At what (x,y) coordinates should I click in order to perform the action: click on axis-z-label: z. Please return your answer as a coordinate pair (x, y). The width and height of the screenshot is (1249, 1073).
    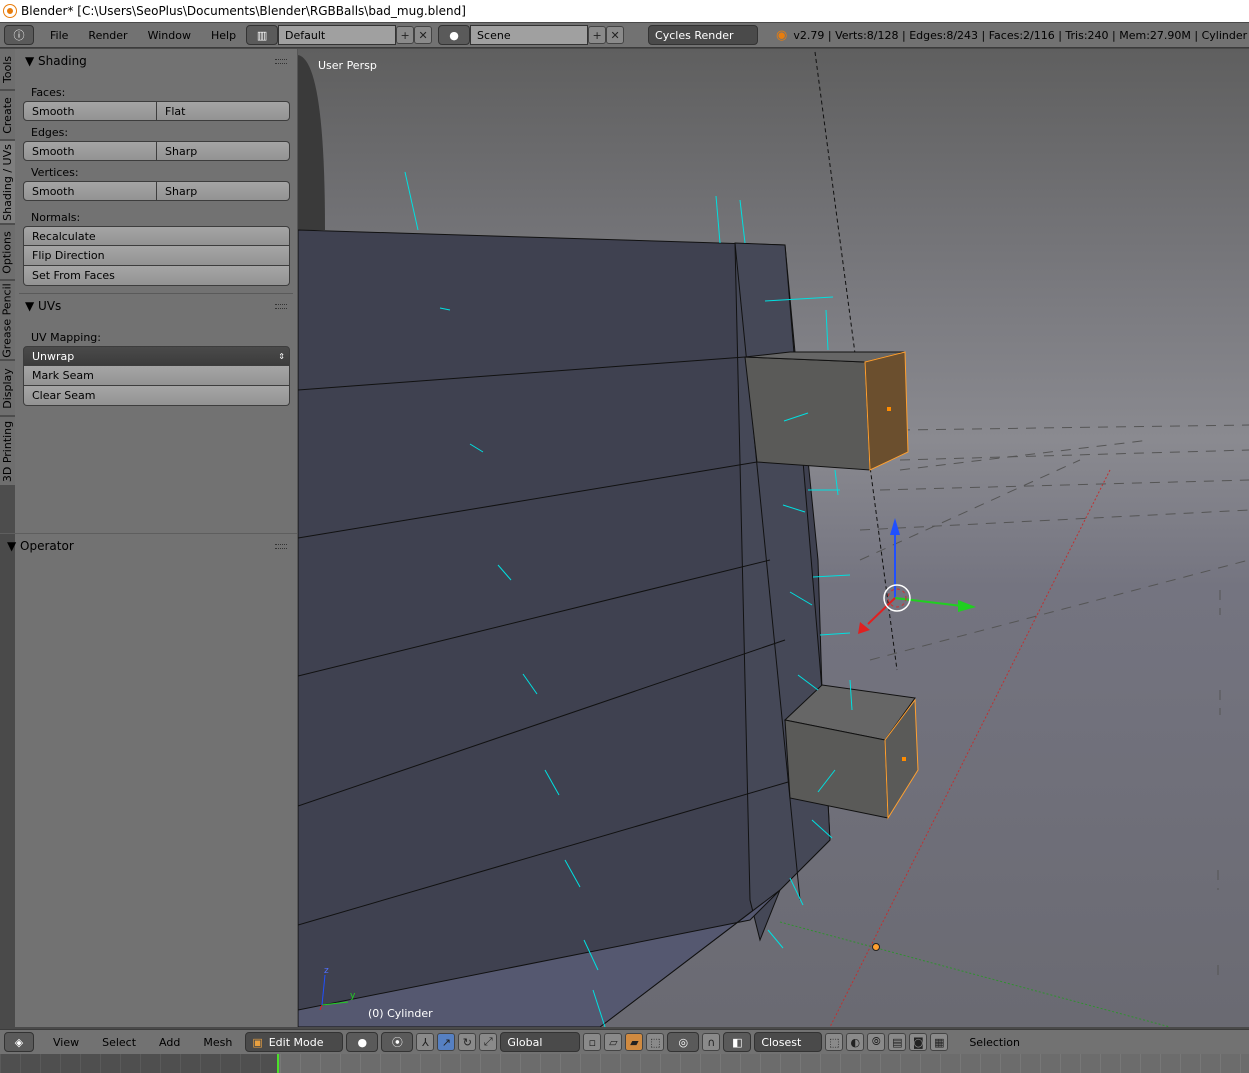
    Looking at the image, I should click on (326, 971).